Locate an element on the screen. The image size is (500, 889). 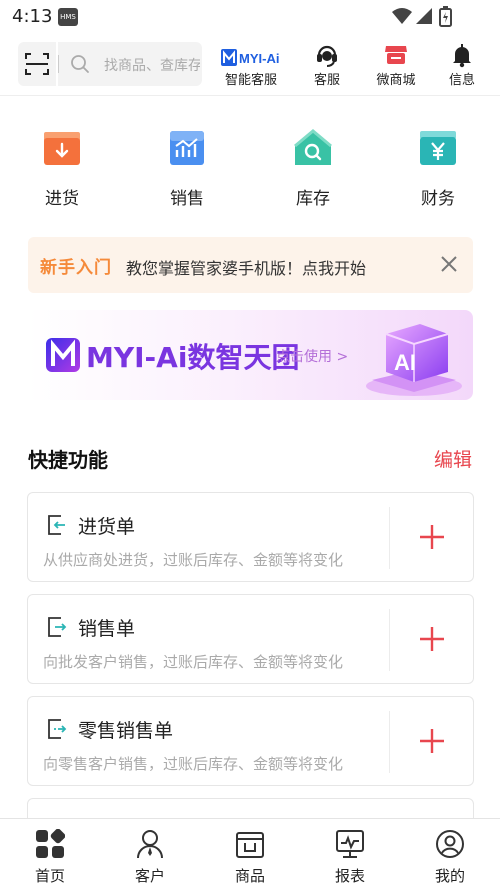
shortcuts-edit-button: 编辑 is located at coordinates (453, 458).